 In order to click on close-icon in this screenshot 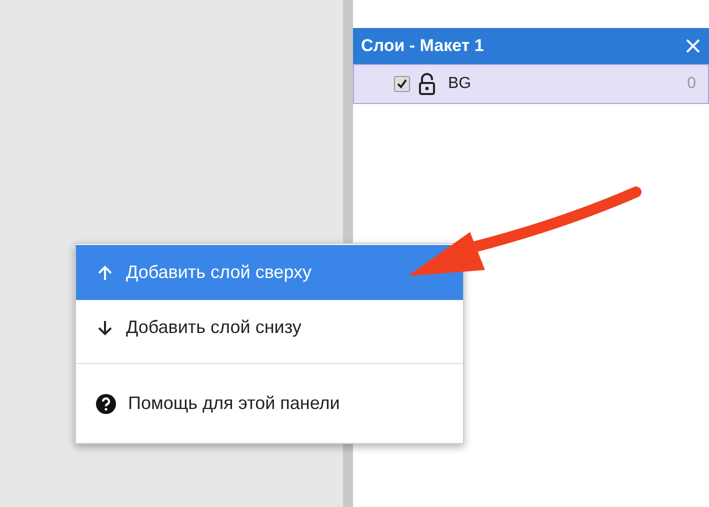, I will do `click(693, 46)`.